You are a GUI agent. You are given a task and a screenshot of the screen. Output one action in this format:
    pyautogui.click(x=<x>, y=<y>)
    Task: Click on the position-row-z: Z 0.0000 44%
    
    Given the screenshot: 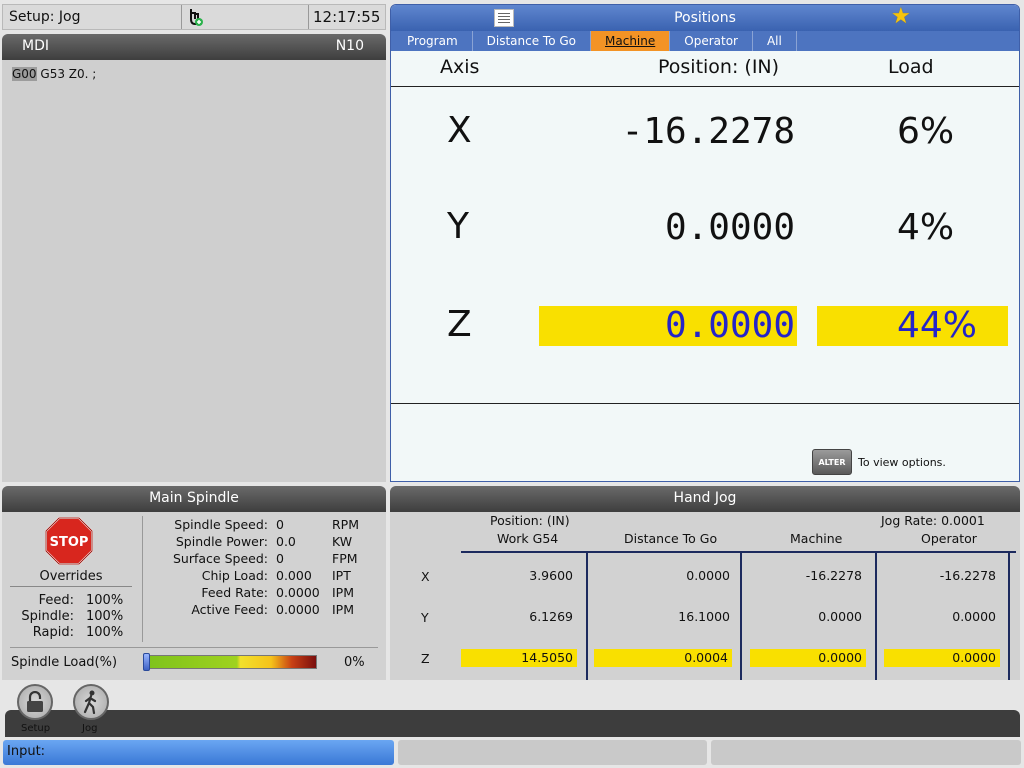 What is the action you would take?
    pyautogui.click(x=705, y=325)
    